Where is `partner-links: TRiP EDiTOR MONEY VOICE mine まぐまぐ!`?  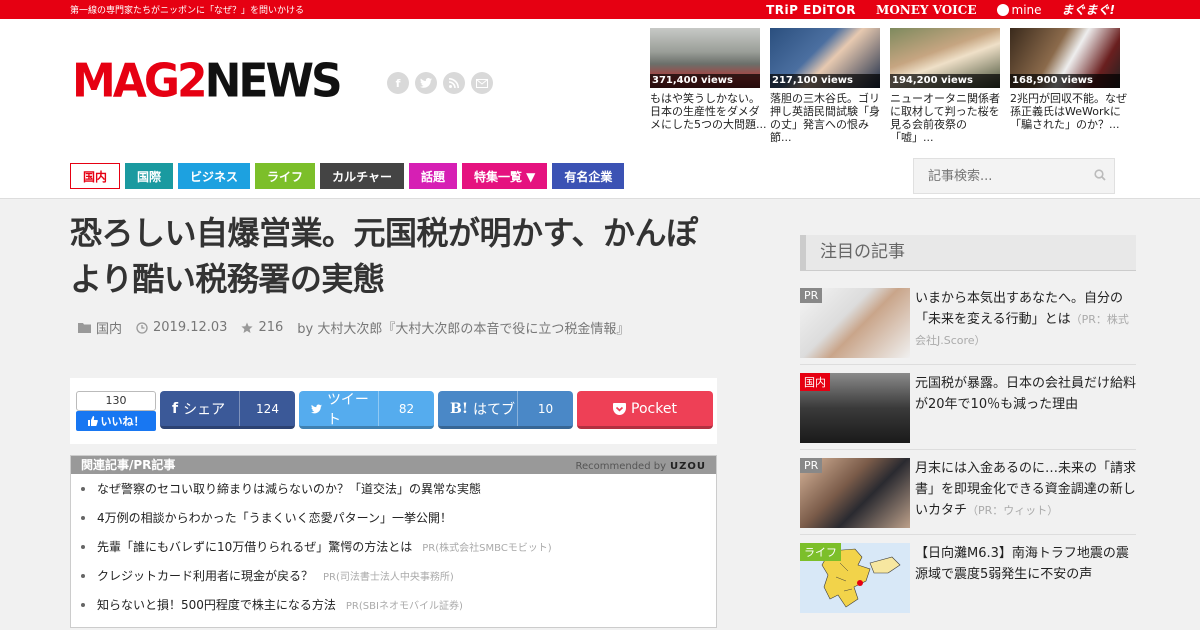 partner-links: TRiP EDiTOR MONEY VOICE mine まぐまぐ! is located at coordinates (940, 9).